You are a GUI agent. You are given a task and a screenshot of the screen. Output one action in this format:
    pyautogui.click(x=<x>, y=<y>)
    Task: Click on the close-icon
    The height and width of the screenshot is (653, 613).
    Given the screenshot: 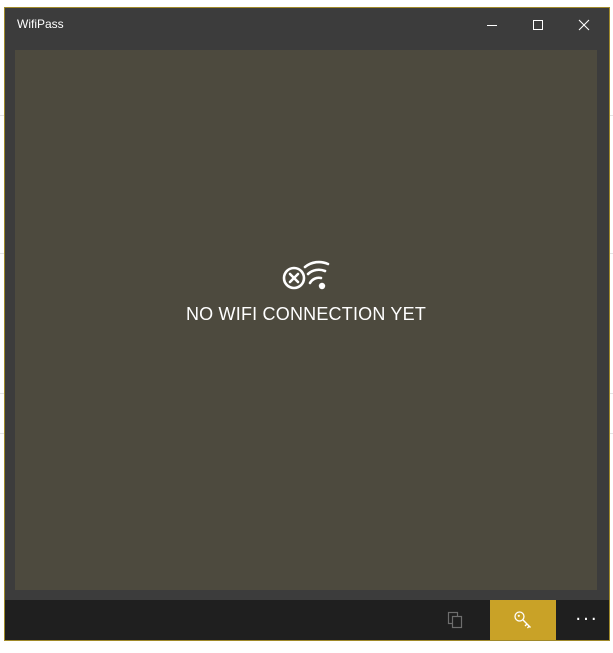 What is the action you would take?
    pyautogui.click(x=584, y=25)
    